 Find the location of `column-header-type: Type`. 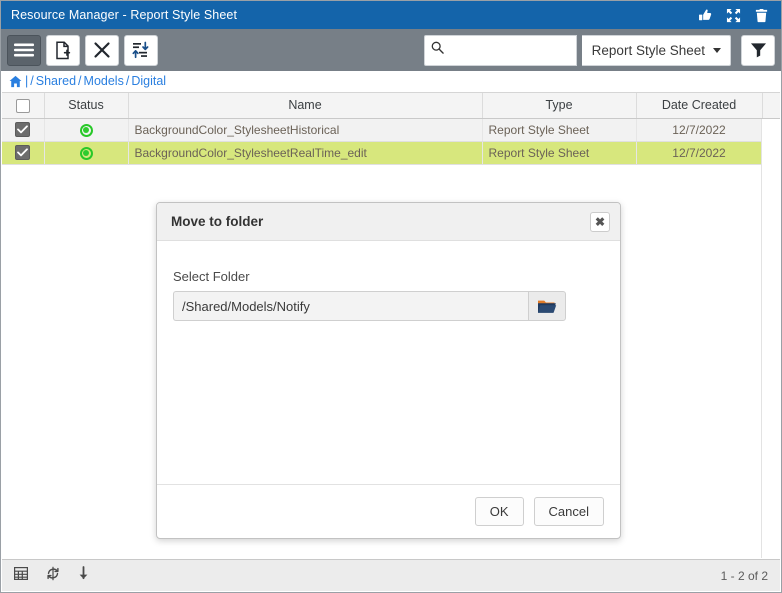

column-header-type: Type is located at coordinates (559, 106).